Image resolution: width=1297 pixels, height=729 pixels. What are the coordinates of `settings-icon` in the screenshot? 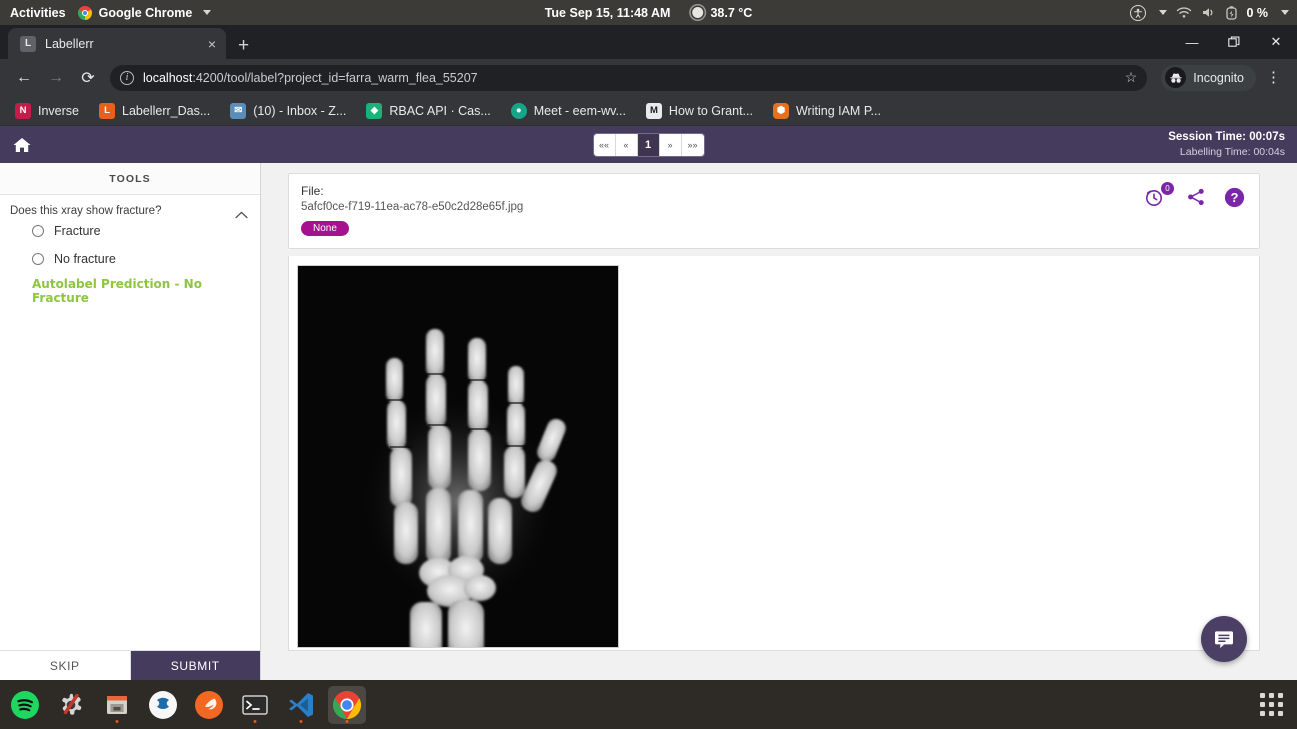 It's located at (72, 704).